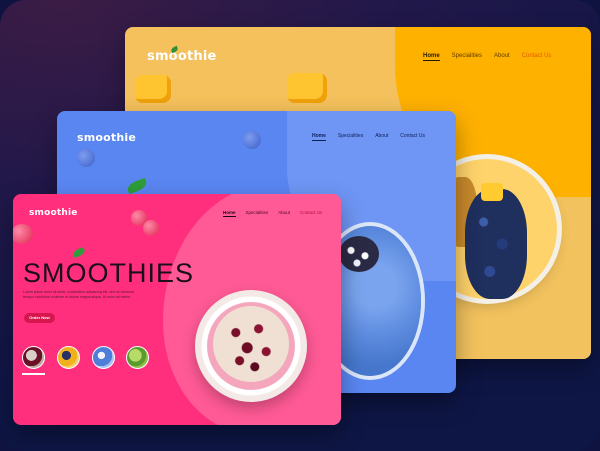 This screenshot has height=451, width=600. What do you see at coordinates (359, 254) in the screenshot?
I see `coconut-flakes-topping` at bounding box center [359, 254].